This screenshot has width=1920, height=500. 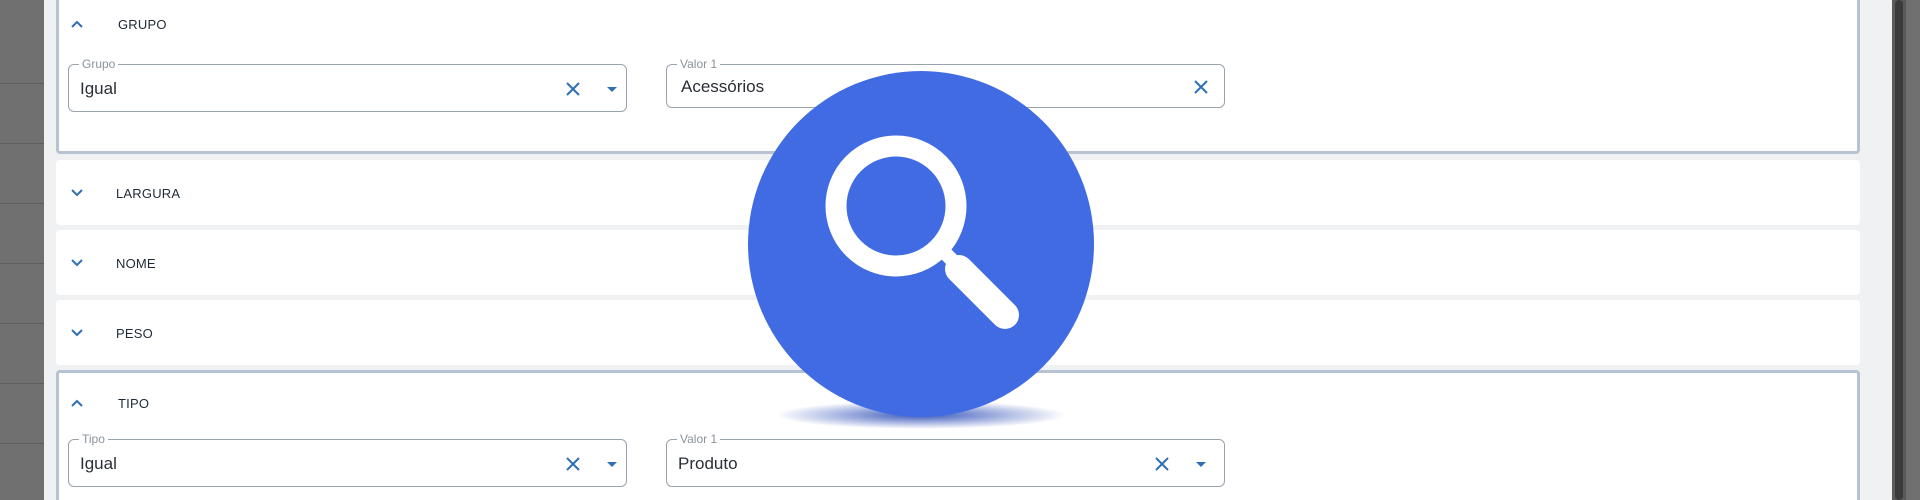 What do you see at coordinates (958, 23) in the screenshot?
I see `section-header-grupo: GRUPO` at bounding box center [958, 23].